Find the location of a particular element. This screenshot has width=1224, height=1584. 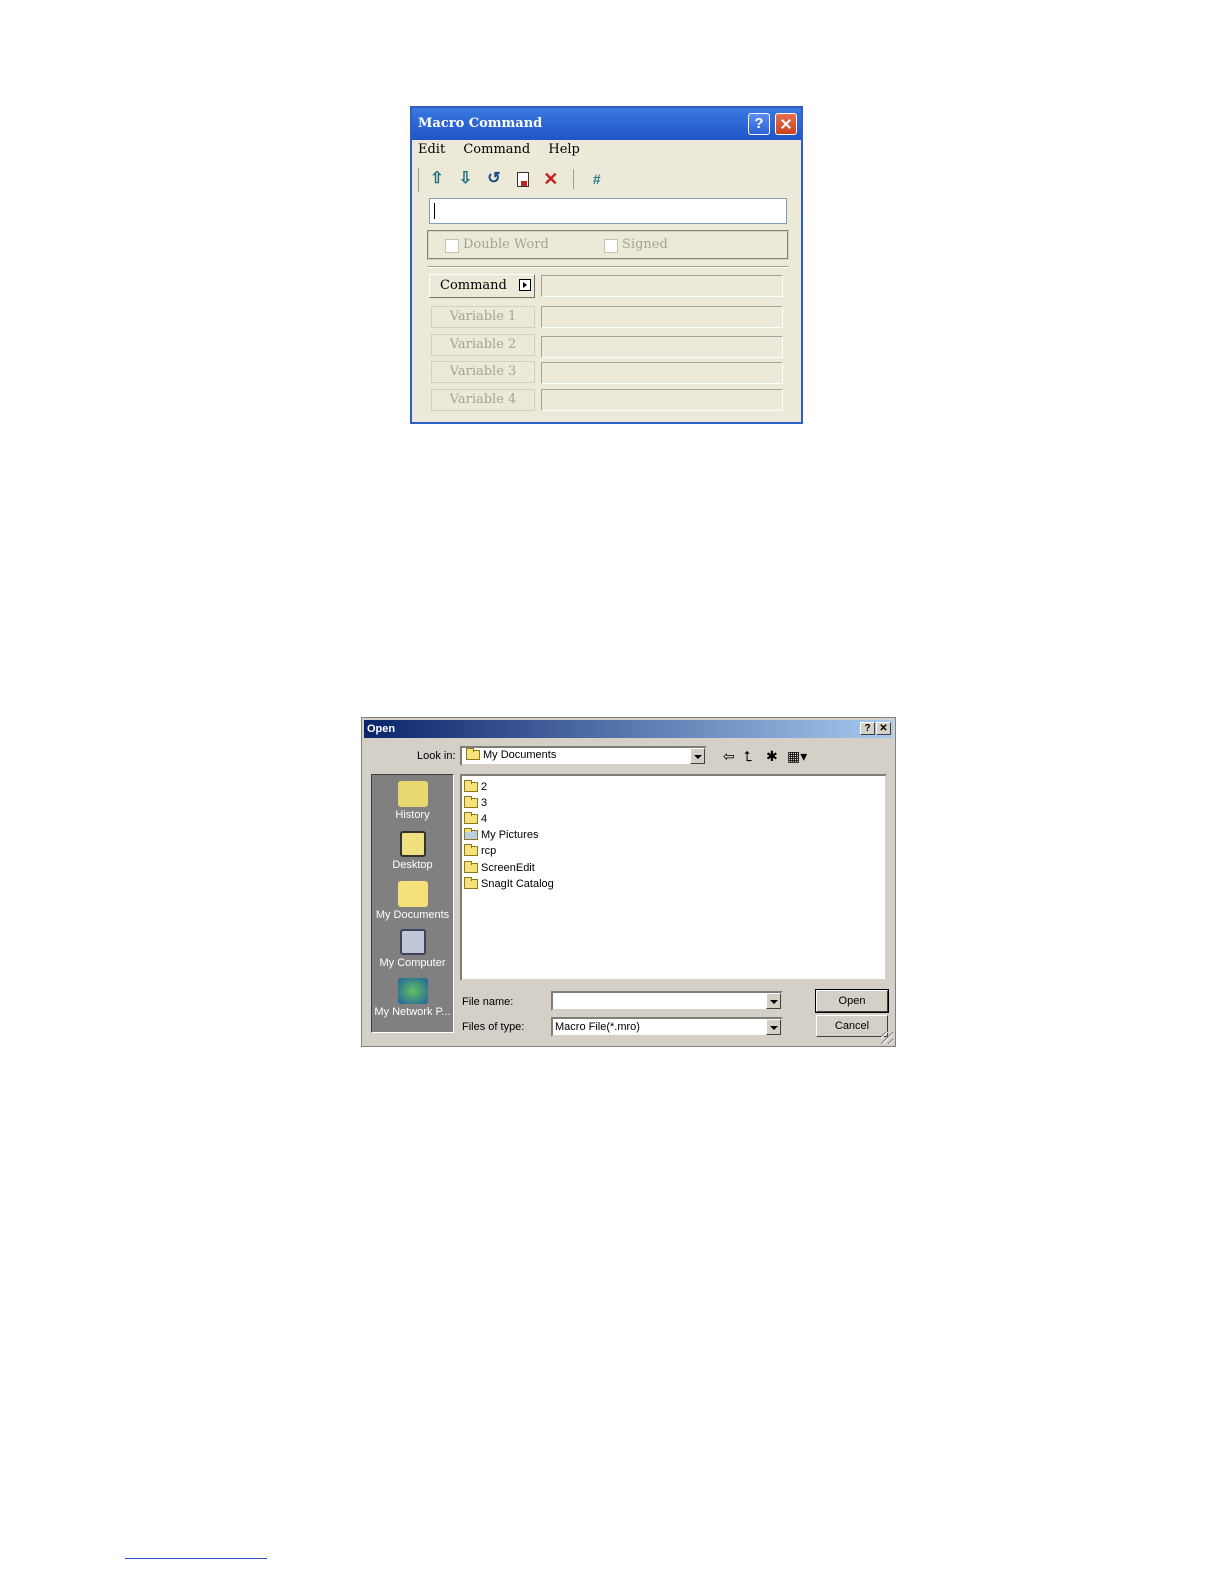

toolbar-separator is located at coordinates (574, 179).